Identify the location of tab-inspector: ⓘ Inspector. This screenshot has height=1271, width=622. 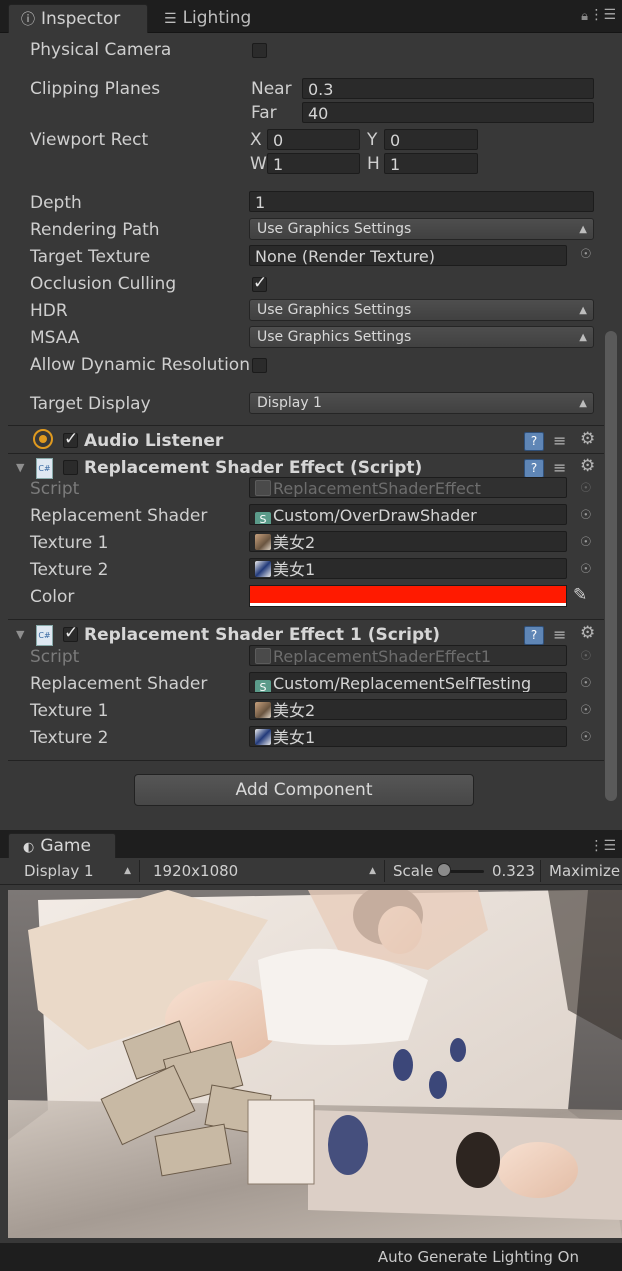
(78, 18).